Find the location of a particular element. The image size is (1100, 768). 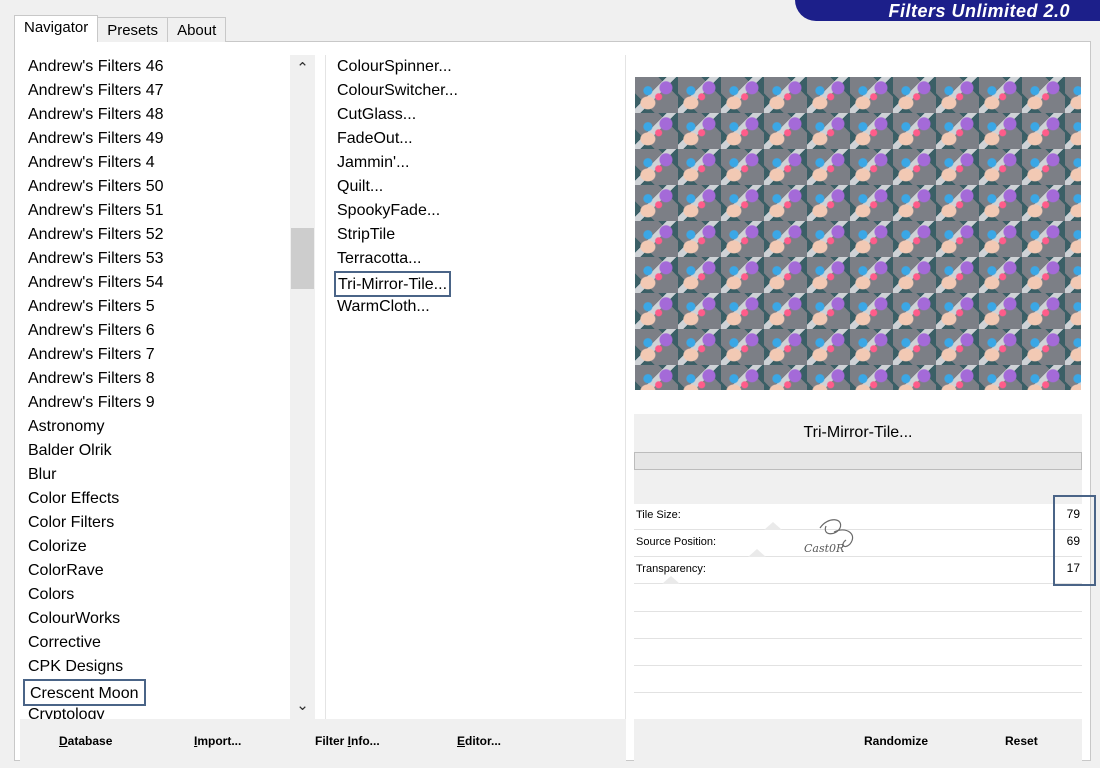

param-label: Tile Size: is located at coordinates (658, 515).